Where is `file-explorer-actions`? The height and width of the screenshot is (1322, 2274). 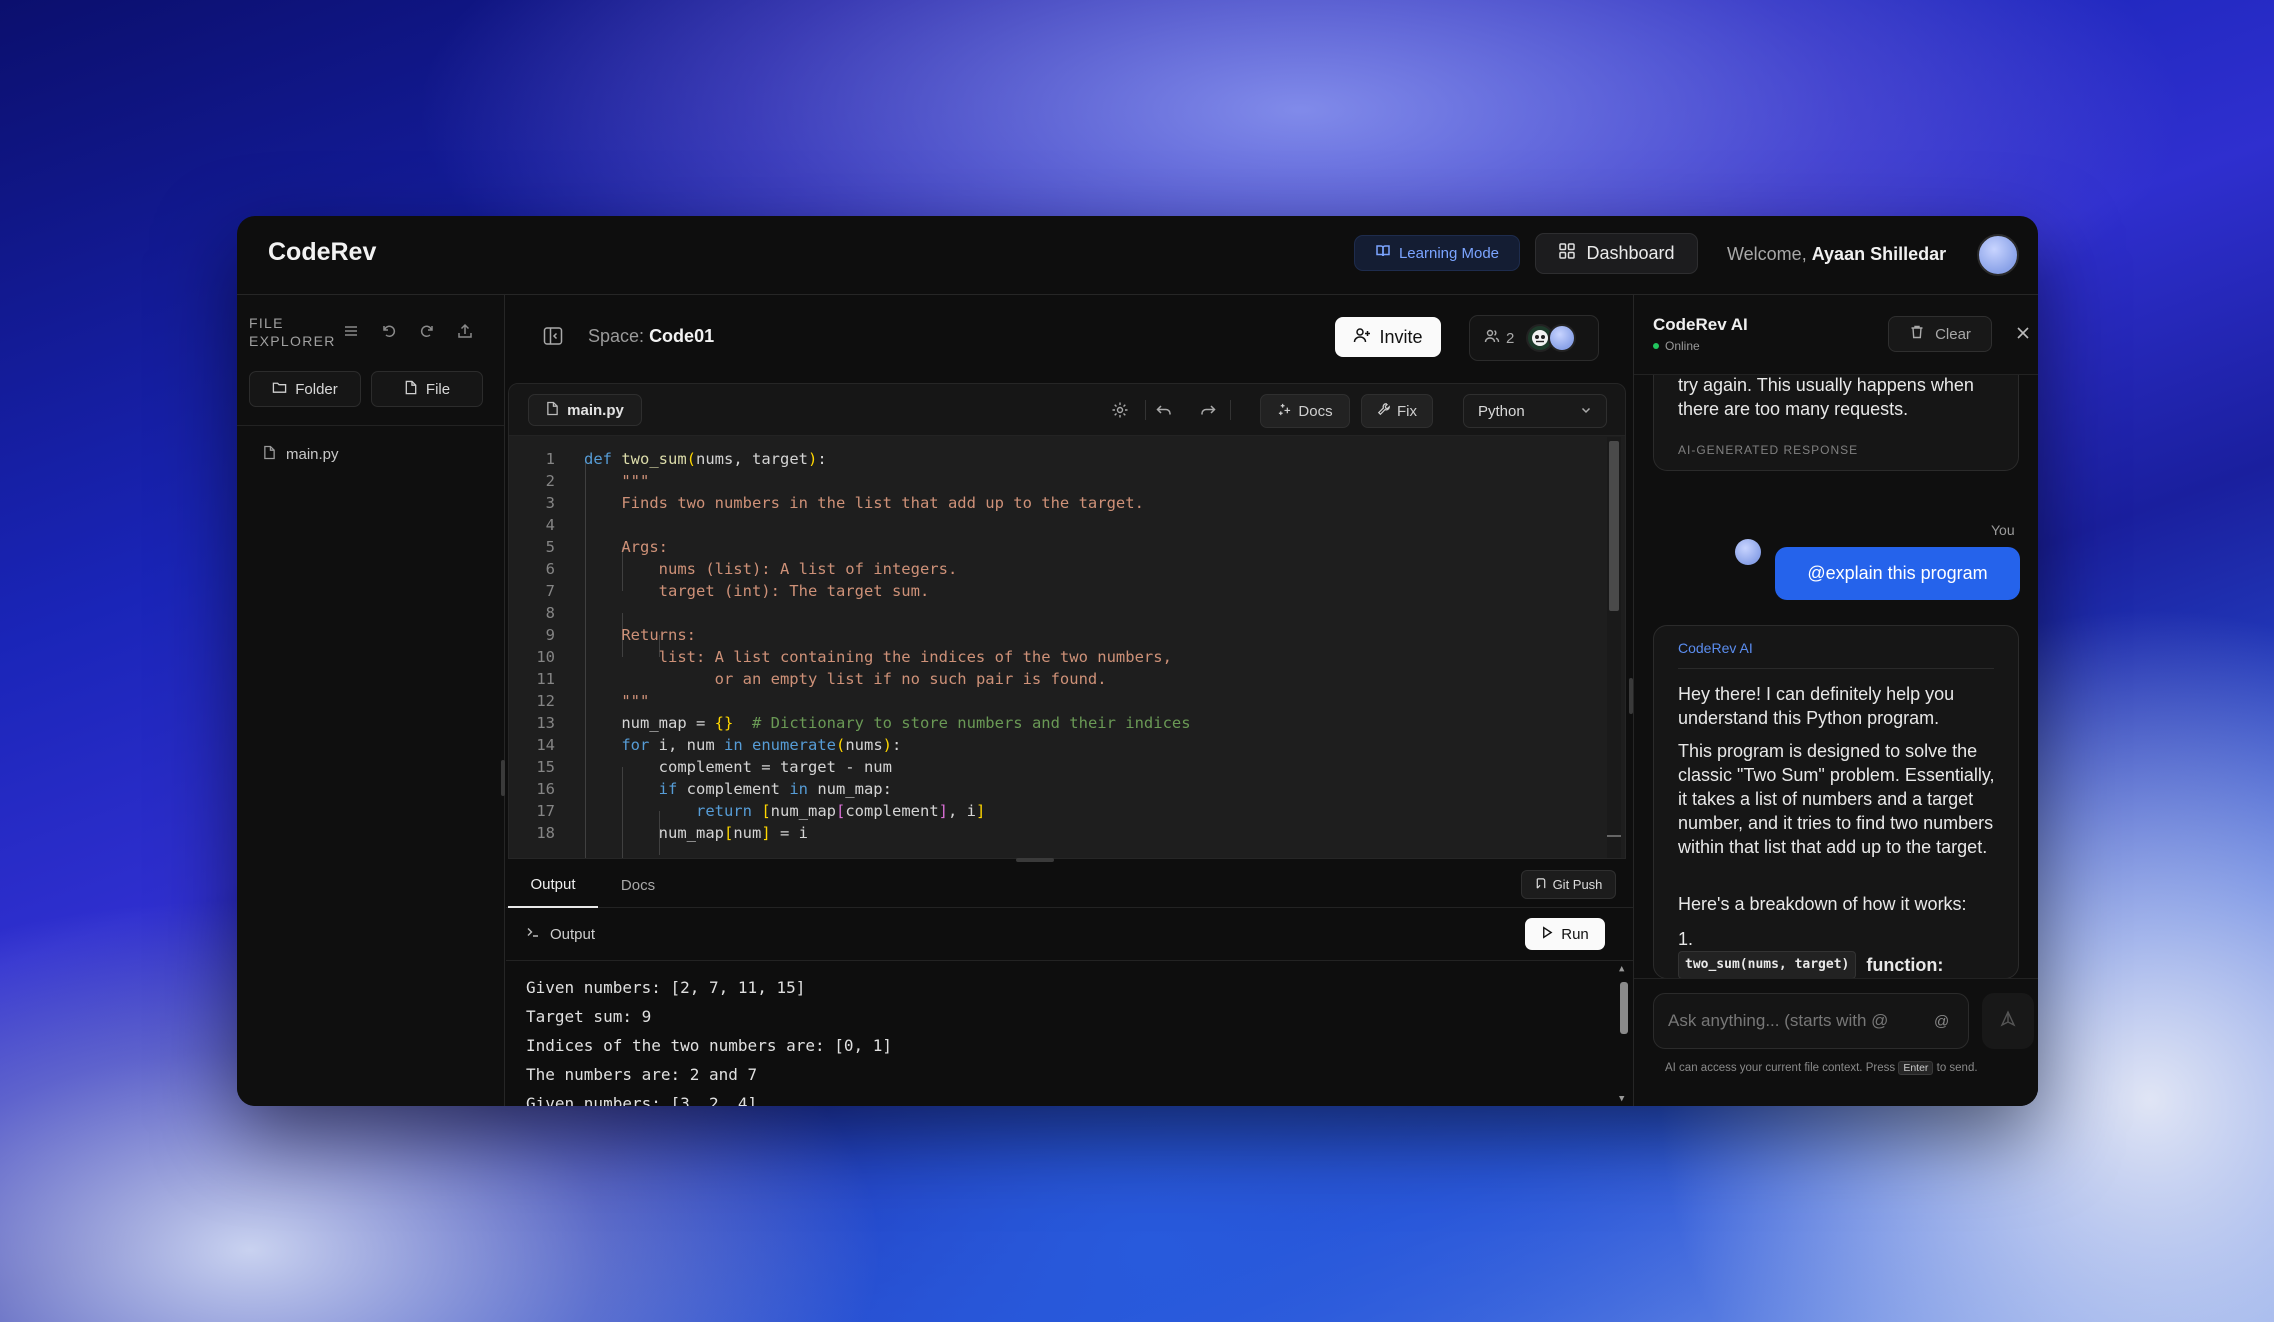
file-explorer-actions is located at coordinates (408, 331).